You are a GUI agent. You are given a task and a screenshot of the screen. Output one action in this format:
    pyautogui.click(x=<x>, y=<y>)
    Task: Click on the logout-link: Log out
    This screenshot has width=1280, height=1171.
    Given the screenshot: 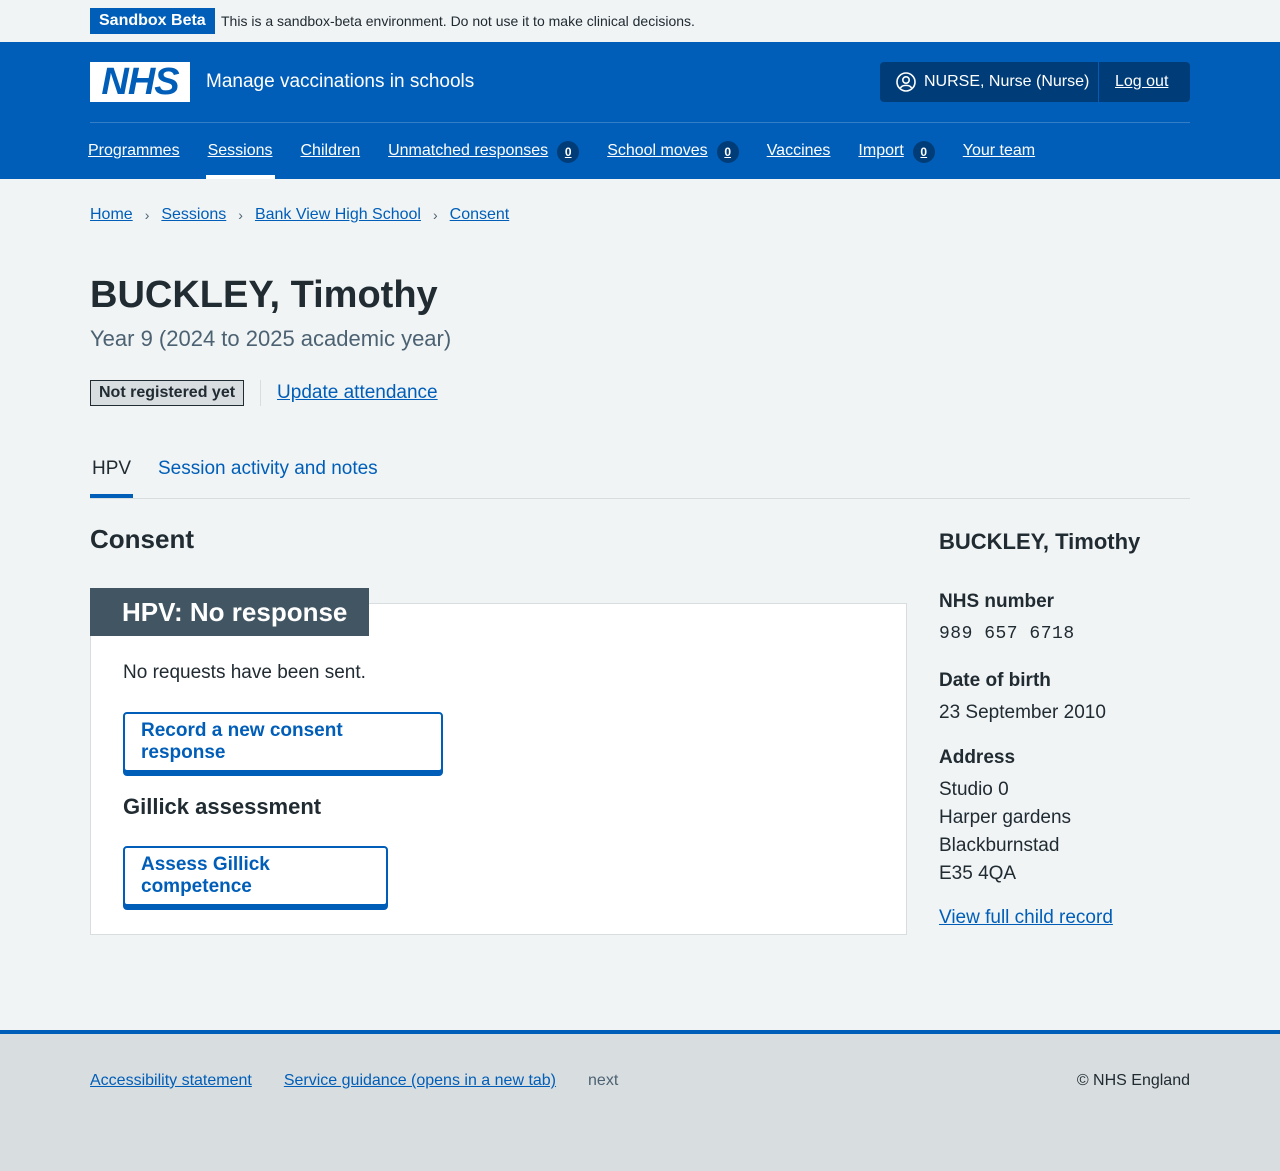 What is the action you would take?
    pyautogui.click(x=1133, y=82)
    